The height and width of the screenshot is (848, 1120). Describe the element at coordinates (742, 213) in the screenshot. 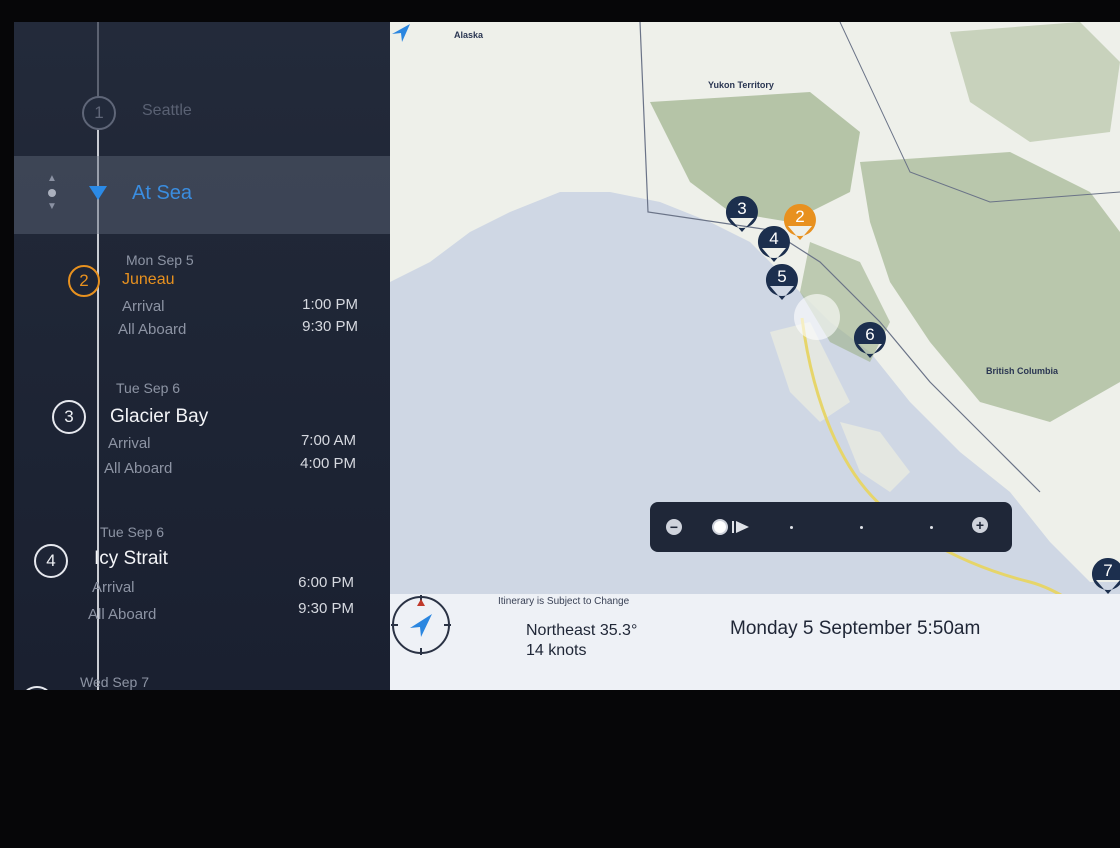

I see `port-pin-3: 3` at that location.